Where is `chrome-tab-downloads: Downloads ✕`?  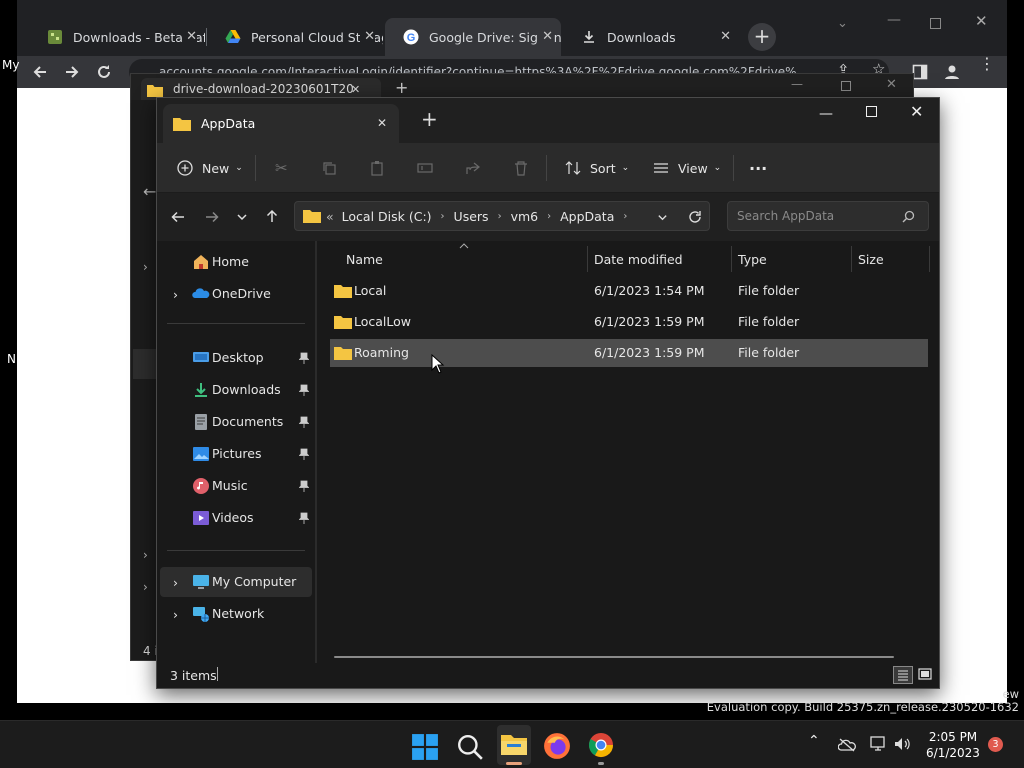
chrome-tab-downloads: Downloads ✕ is located at coordinates (651, 37).